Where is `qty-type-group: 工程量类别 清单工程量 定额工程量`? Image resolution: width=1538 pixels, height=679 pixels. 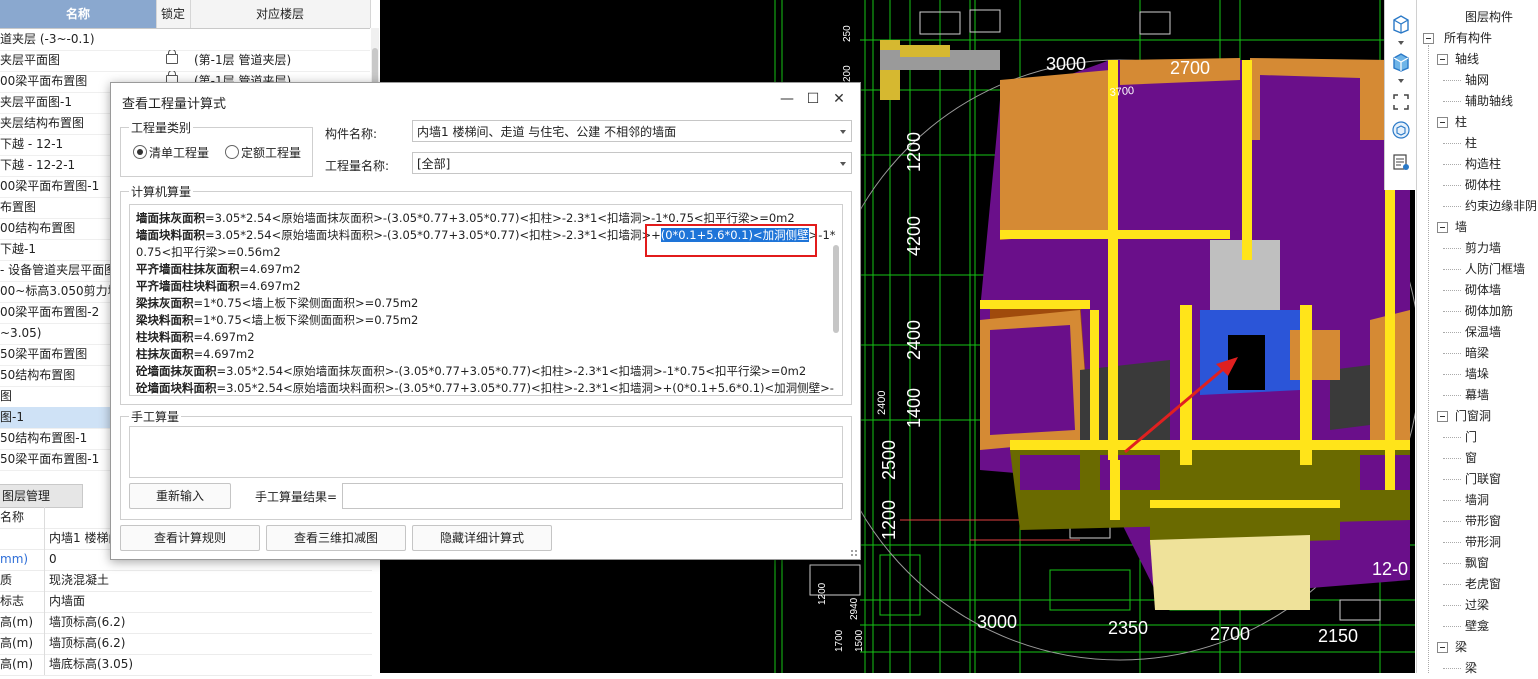
qty-type-group: 工程量类别 清单工程量 定额工程量 is located at coordinates (216, 148).